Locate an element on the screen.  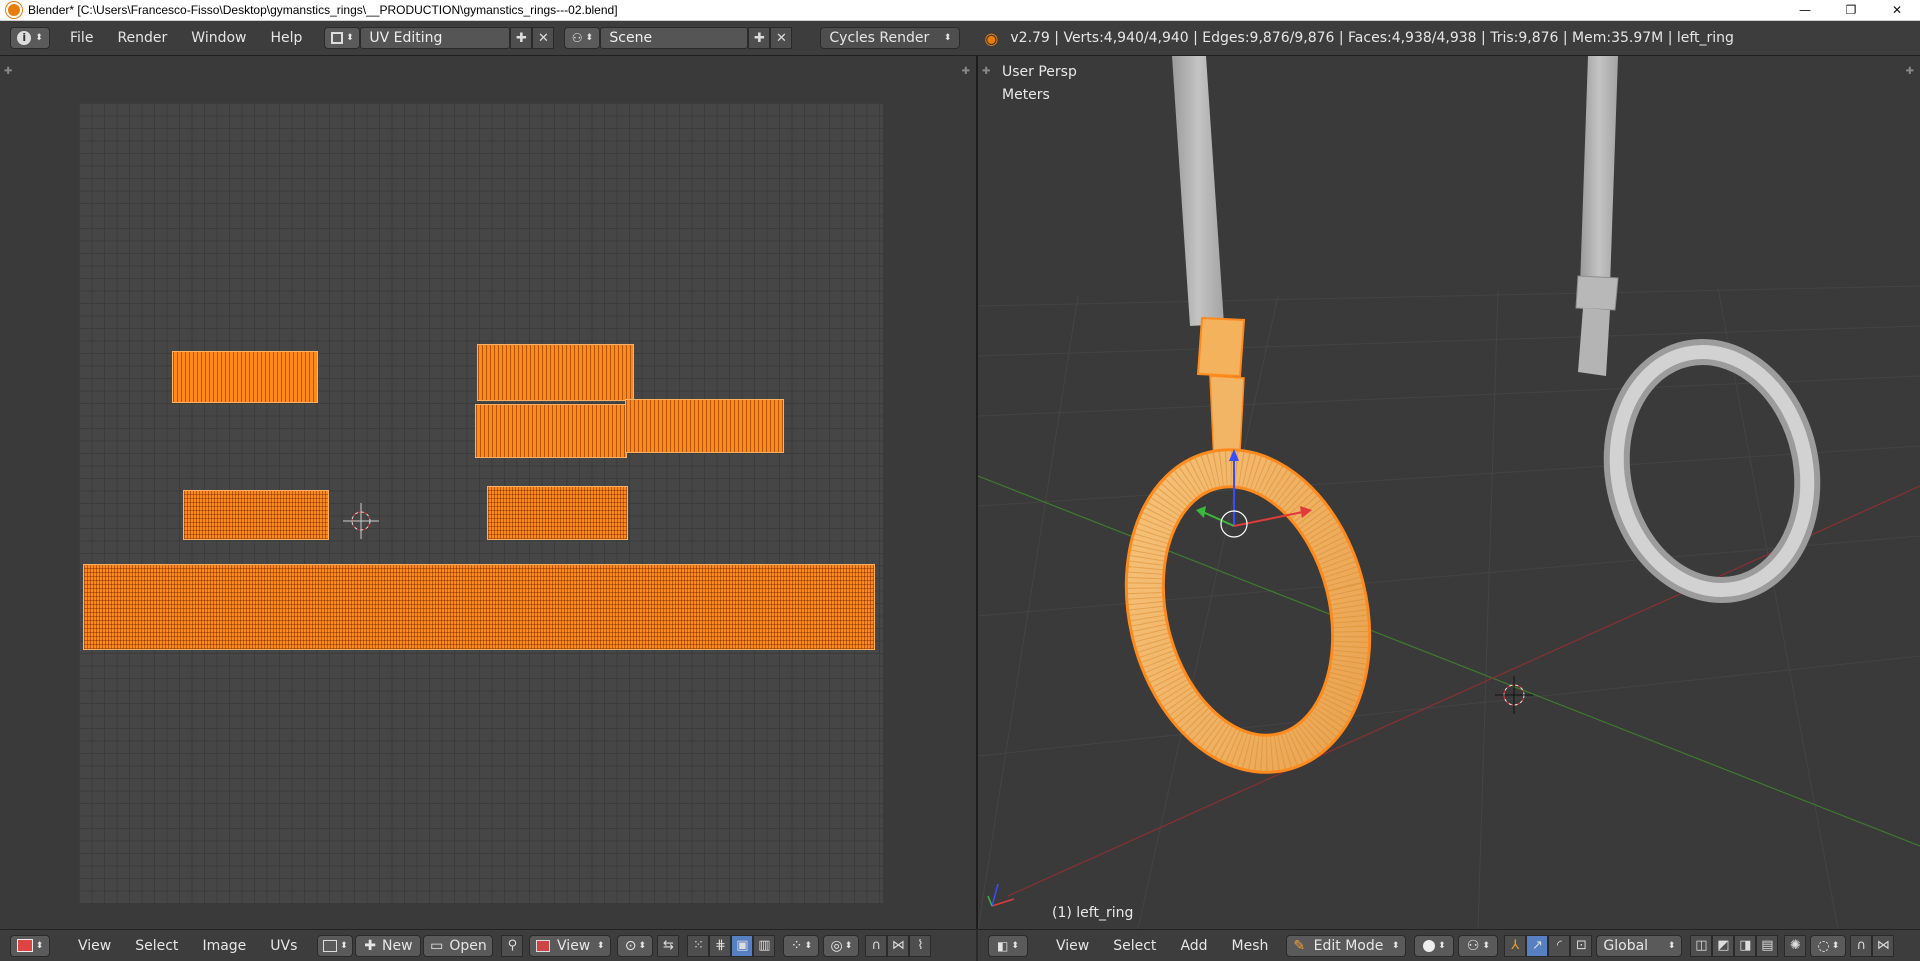
shading-dropdown: ⬍ is located at coordinates (1434, 945).